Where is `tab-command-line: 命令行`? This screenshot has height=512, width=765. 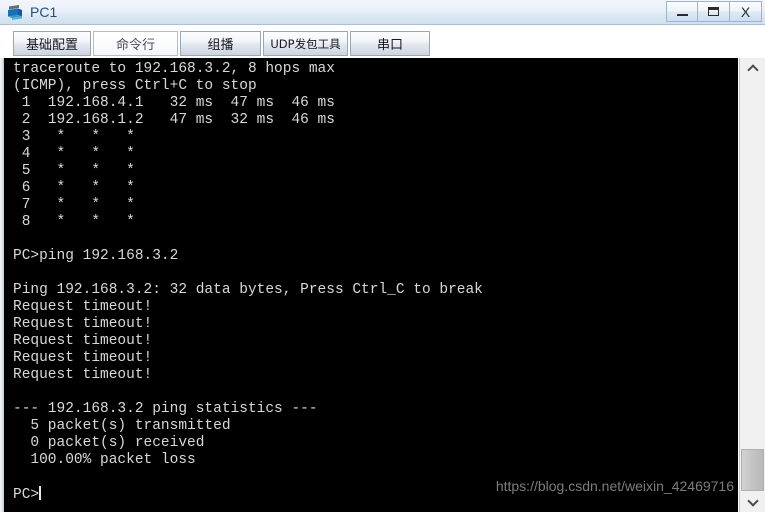
tab-command-line: 命令行 is located at coordinates (135, 43).